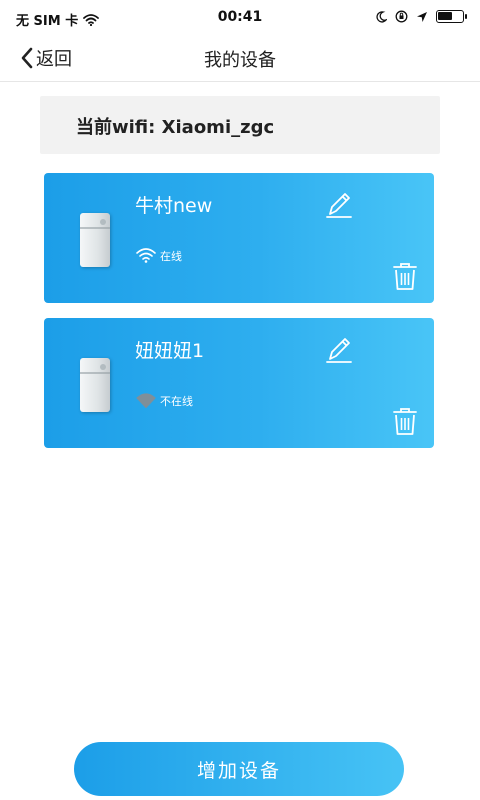 Image resolution: width=480 pixels, height=800 pixels. I want to click on device-status-label: 在线, so click(171, 256).